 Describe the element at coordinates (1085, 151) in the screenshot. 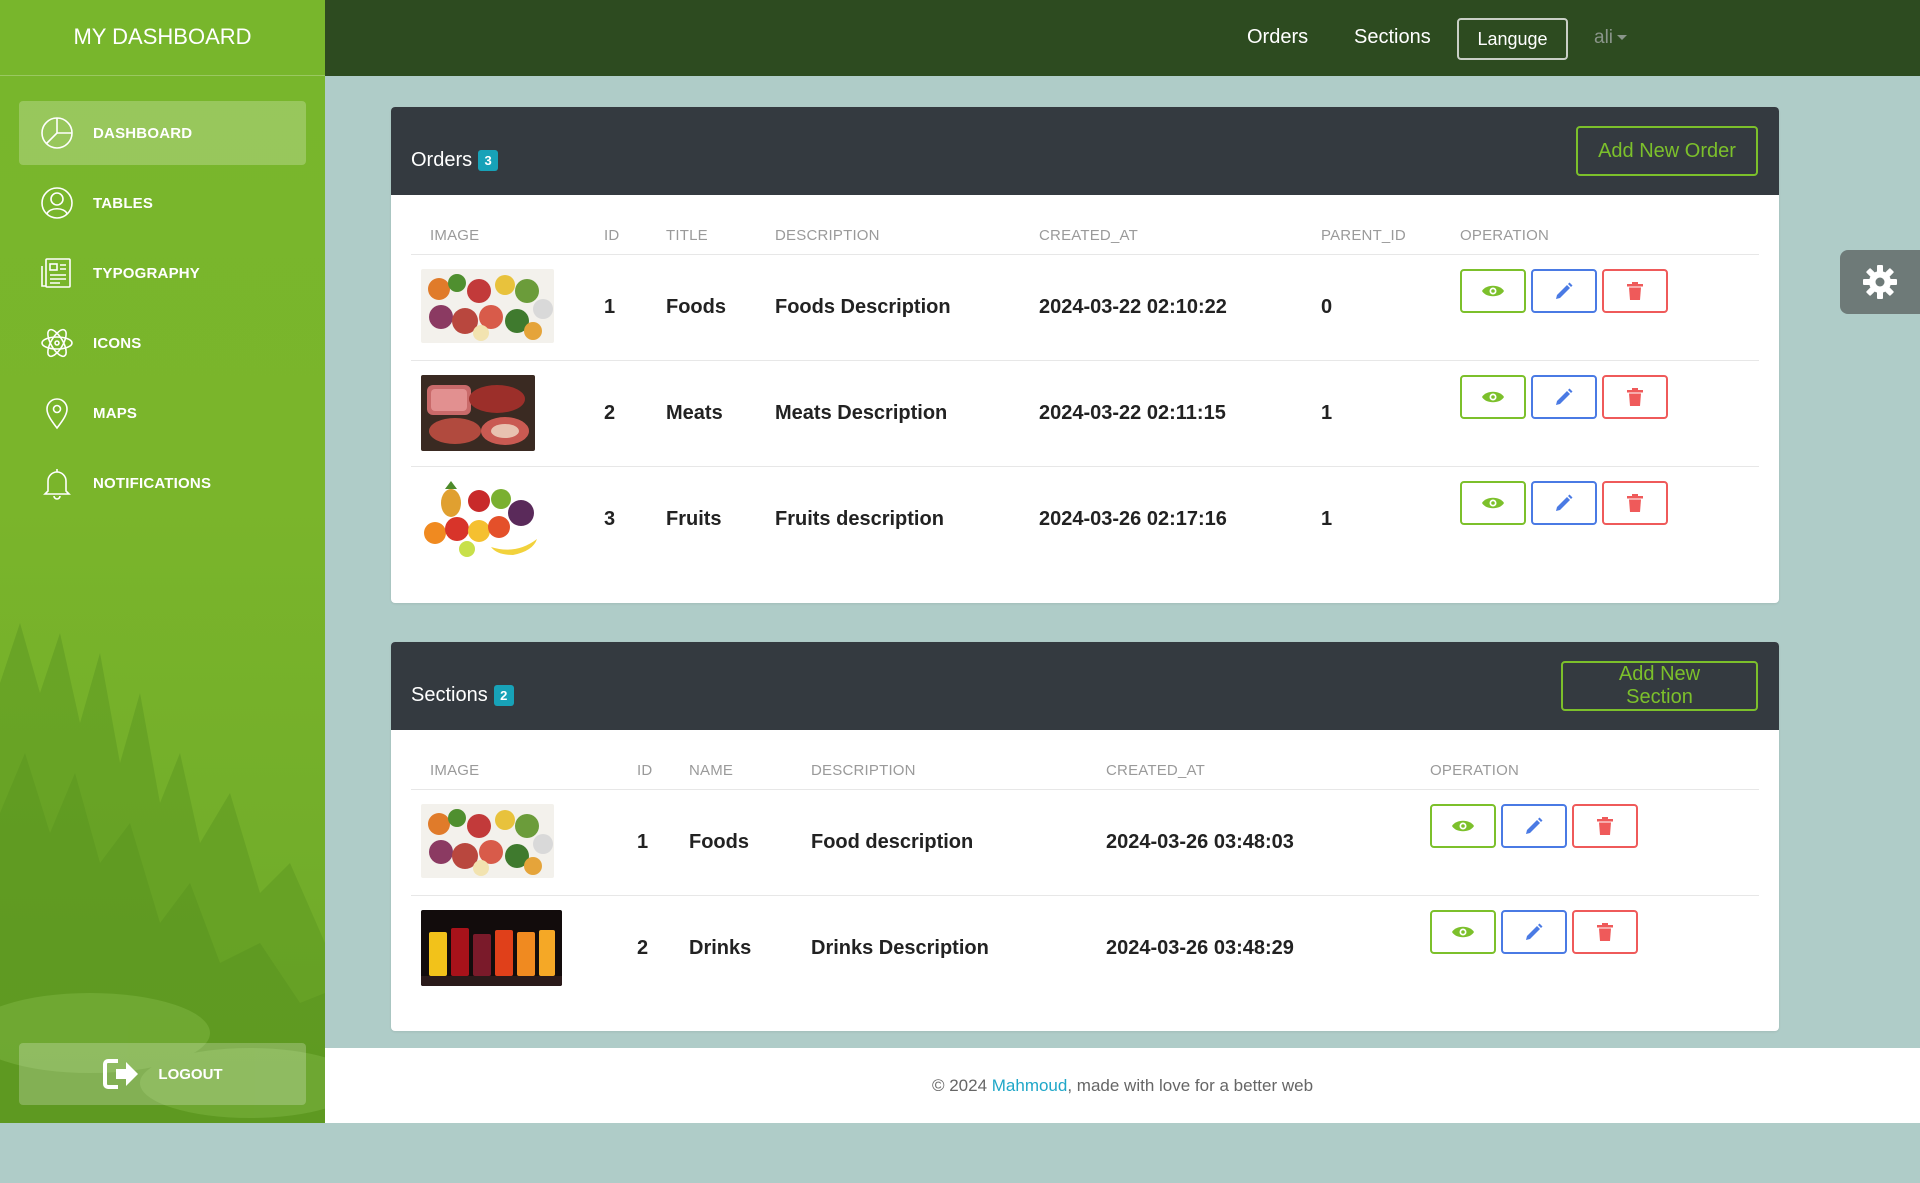

I see `orders-card-header: Orders 3 Add New Order` at that location.